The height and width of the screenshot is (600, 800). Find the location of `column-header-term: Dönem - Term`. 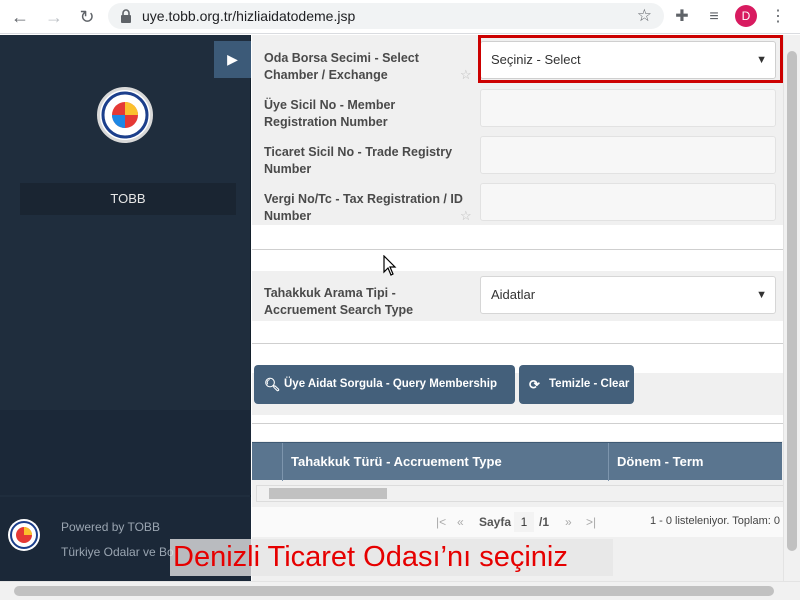

column-header-term: Dönem - Term is located at coordinates (695, 462).